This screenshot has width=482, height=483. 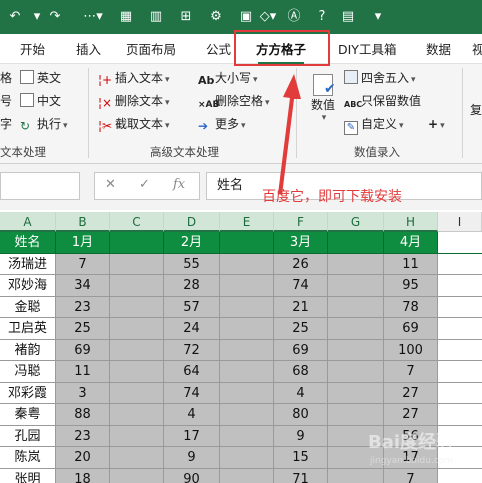 I want to click on table-cell: 90, so click(x=192, y=475).